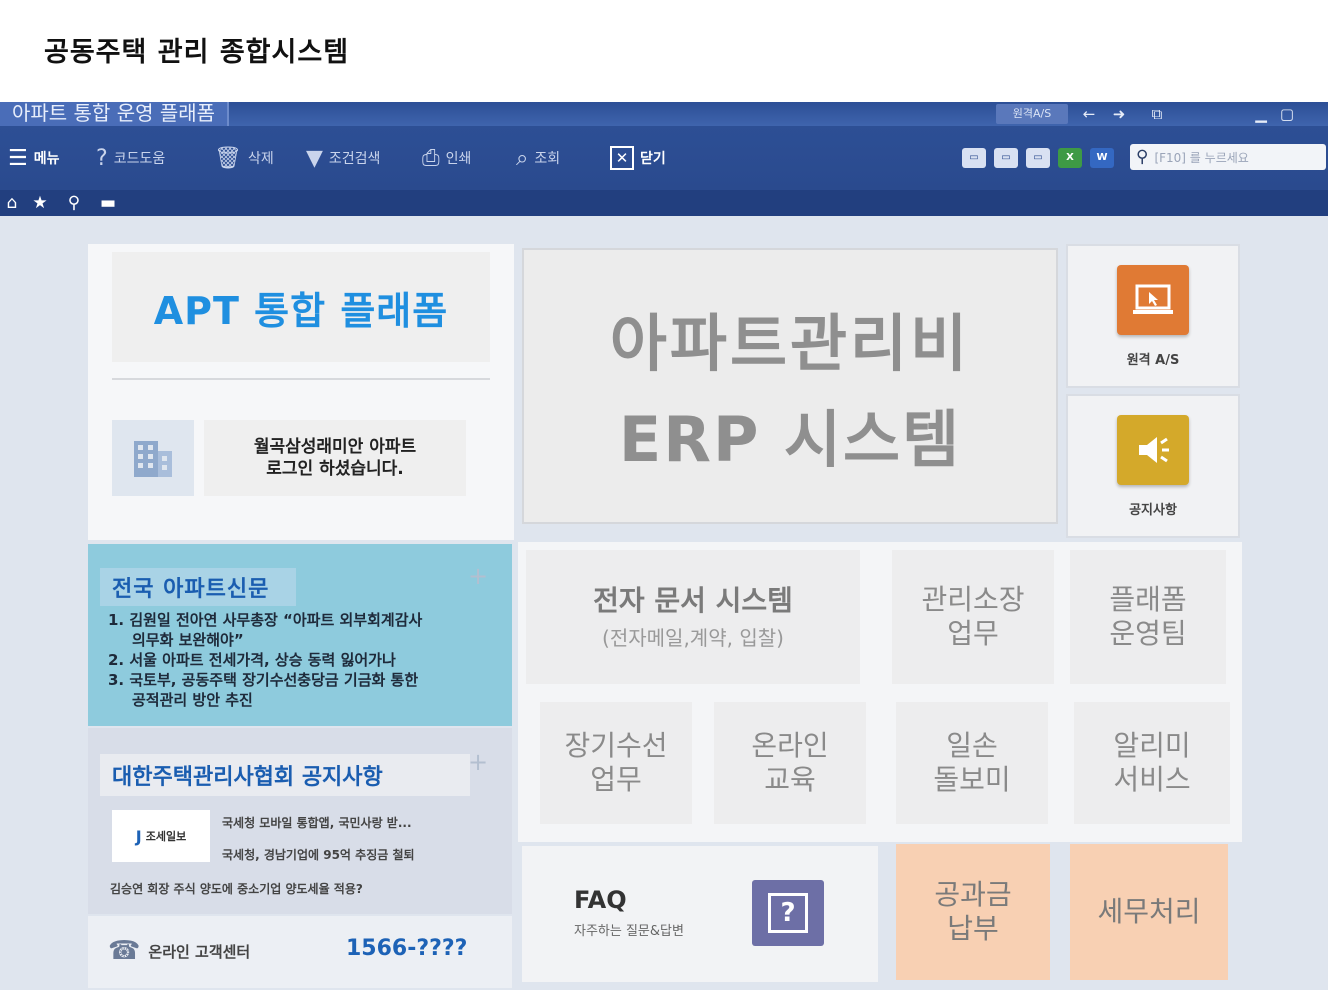 Image resolution: width=1328 pixels, height=990 pixels. I want to click on hamburger-icon: ☰, so click(18, 158).